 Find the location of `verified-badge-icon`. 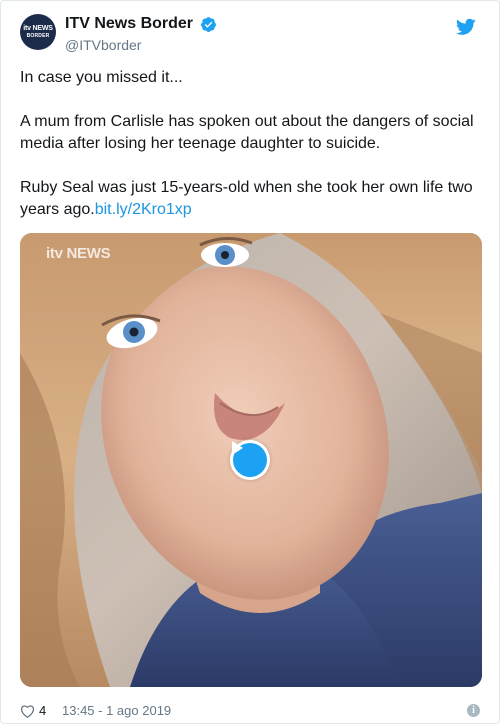

verified-badge-icon is located at coordinates (209, 24).